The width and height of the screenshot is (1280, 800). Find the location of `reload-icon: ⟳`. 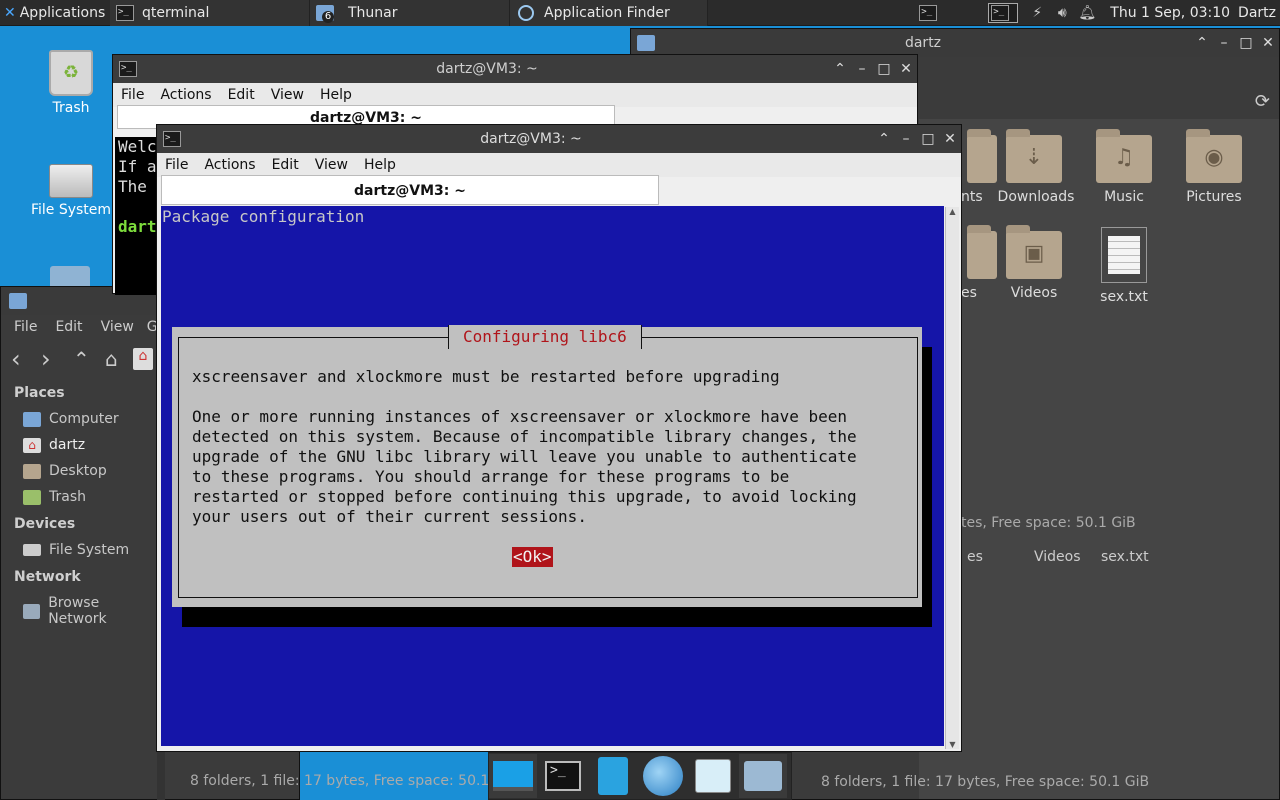

reload-icon: ⟳ is located at coordinates (1262, 101).